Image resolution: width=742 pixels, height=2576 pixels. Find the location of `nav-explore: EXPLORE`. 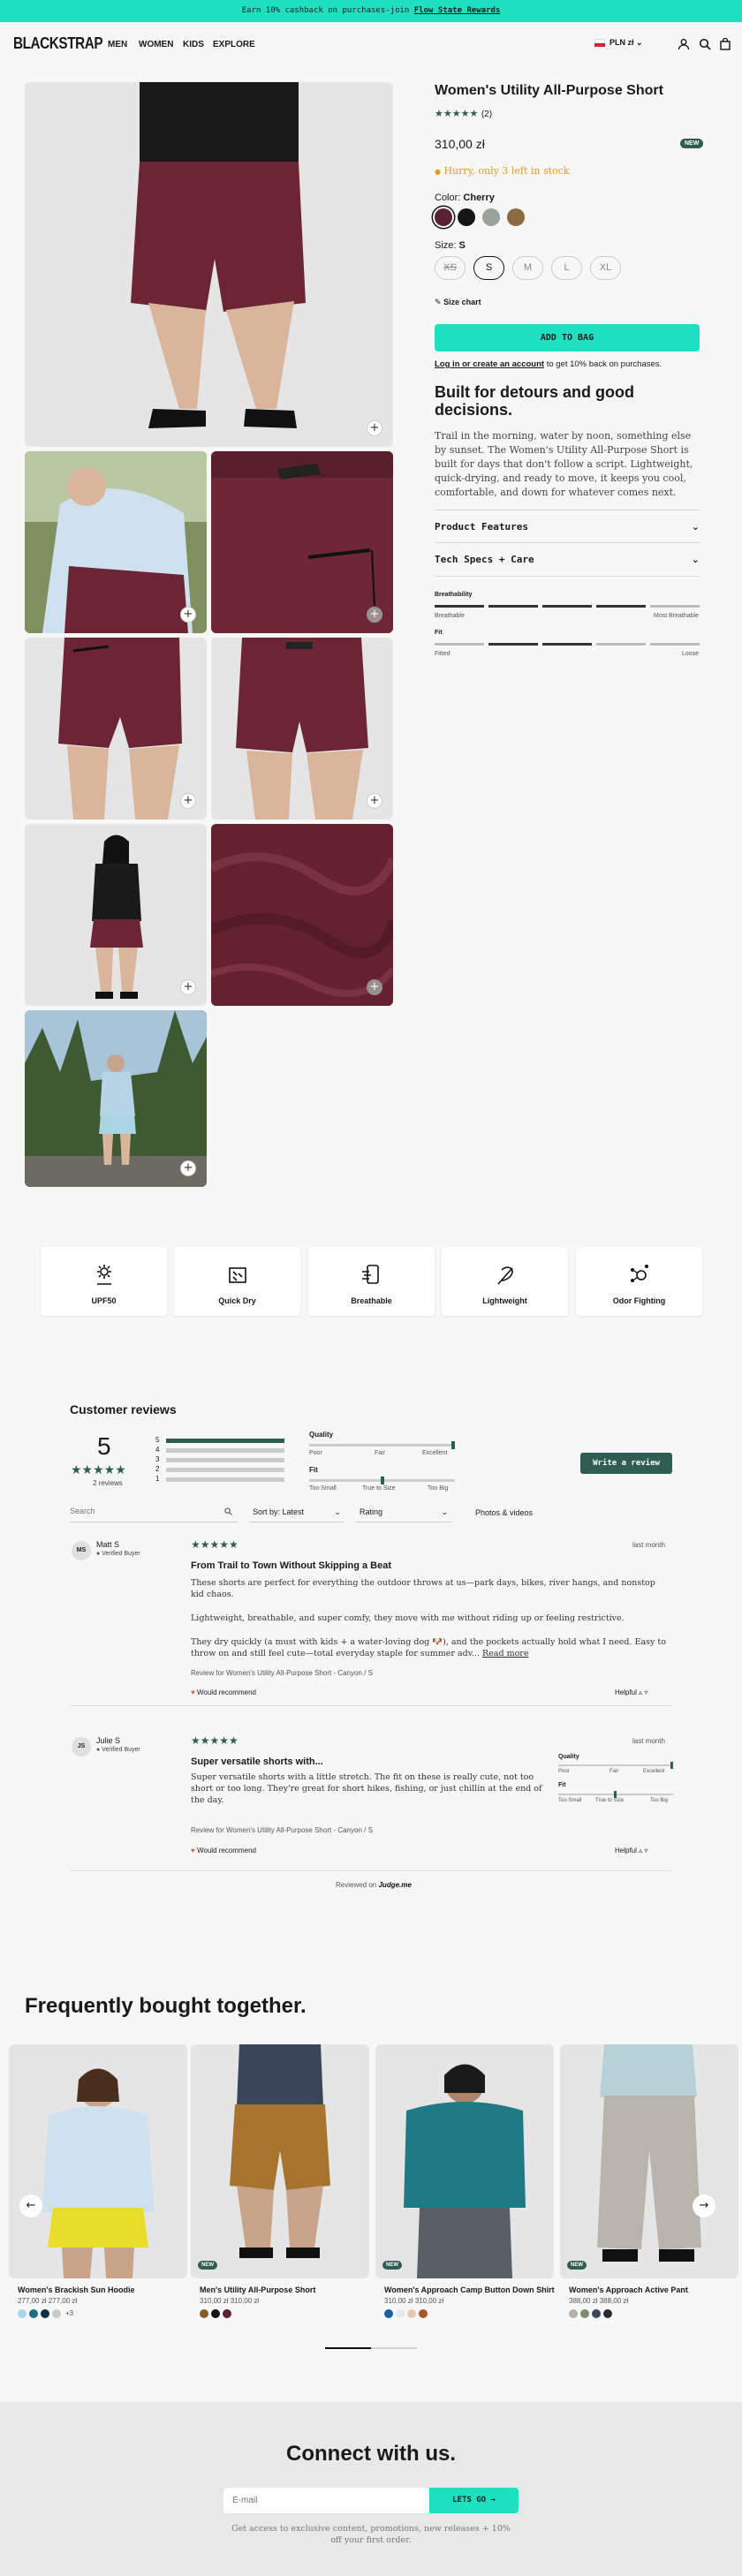

nav-explore: EXPLORE is located at coordinates (234, 45).